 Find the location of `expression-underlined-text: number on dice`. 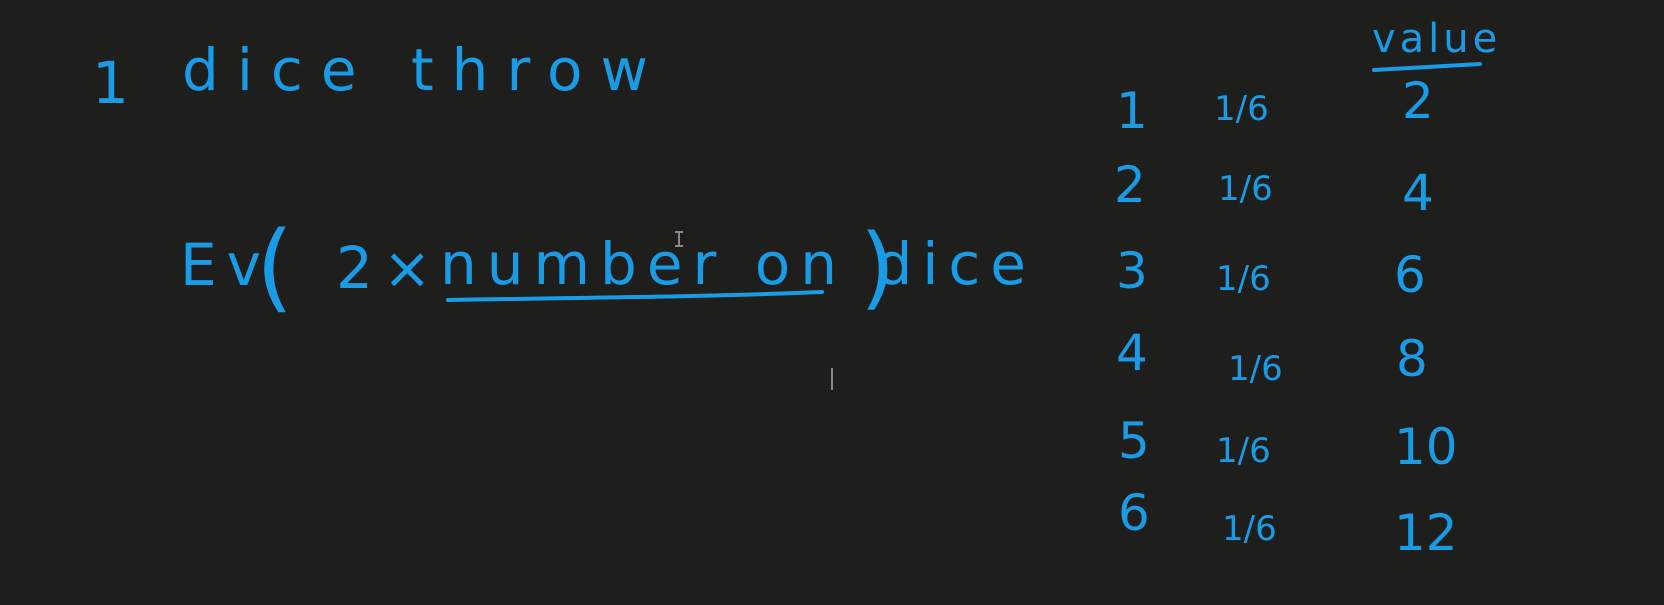

expression-underlined-text: number on dice is located at coordinates (738, 264).